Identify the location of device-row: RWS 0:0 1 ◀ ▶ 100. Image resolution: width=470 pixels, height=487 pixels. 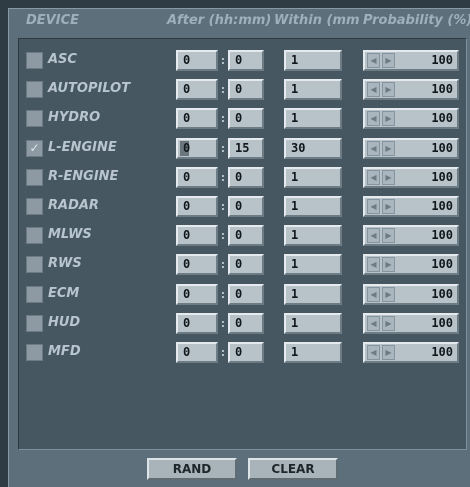
(242, 264).